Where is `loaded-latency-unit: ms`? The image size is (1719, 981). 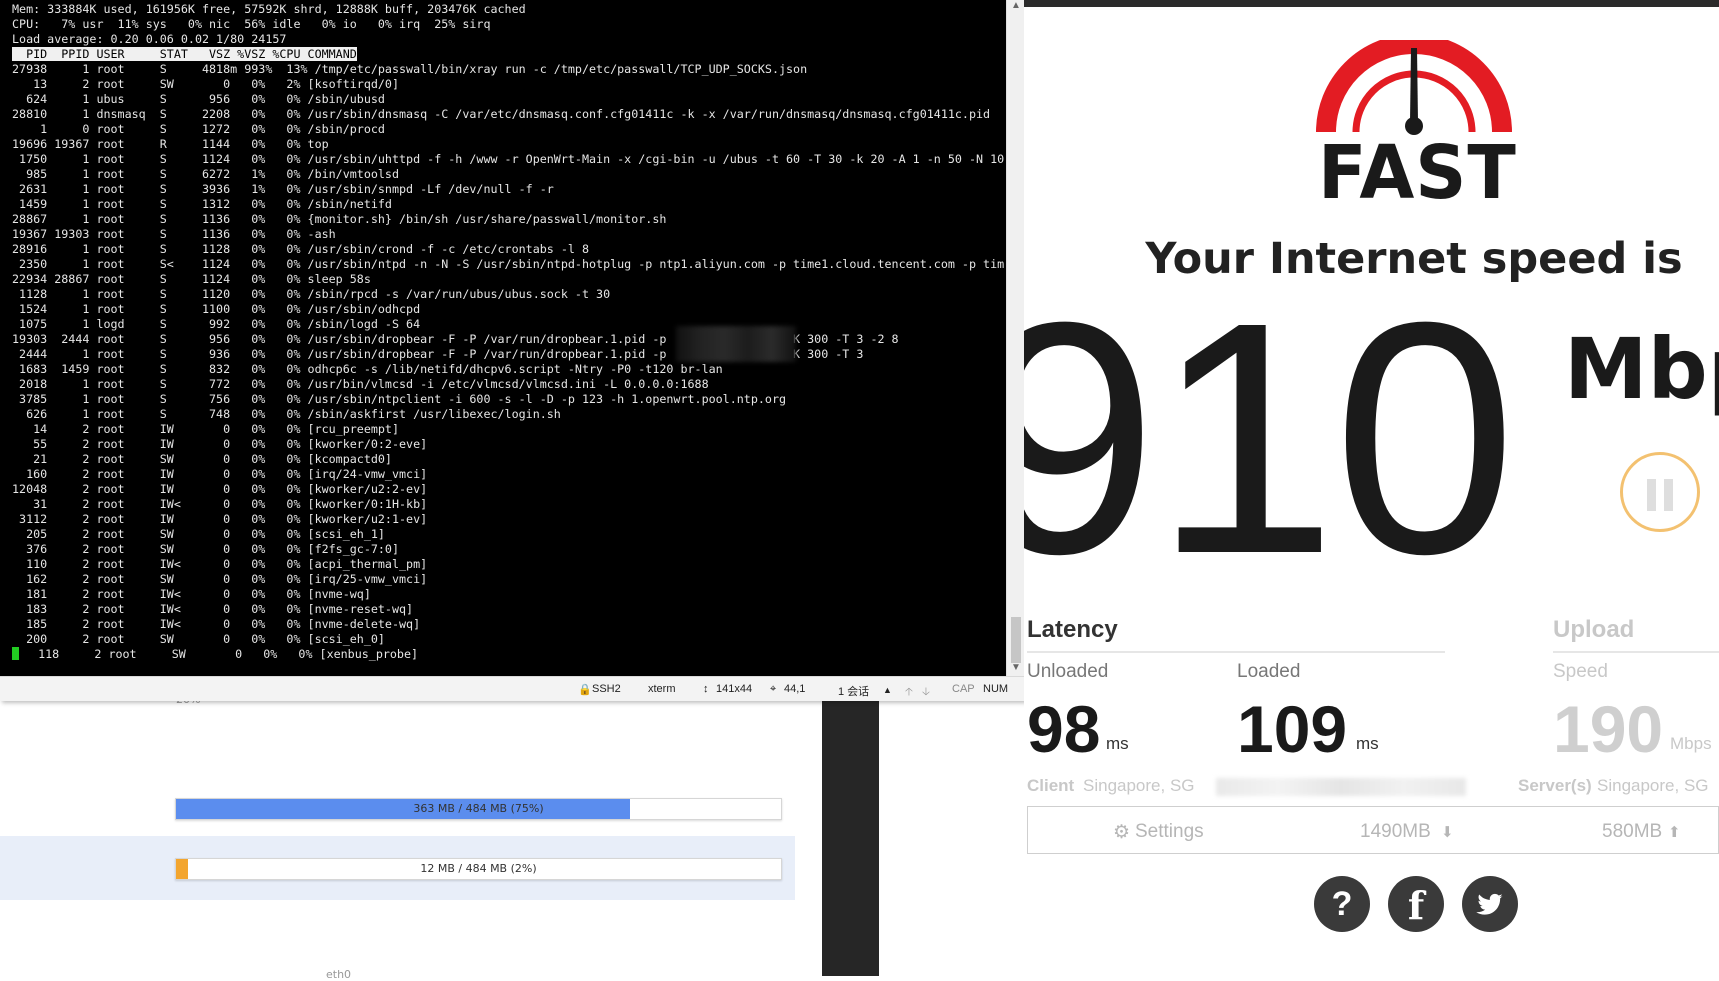
loaded-latency-unit: ms is located at coordinates (1367, 743).